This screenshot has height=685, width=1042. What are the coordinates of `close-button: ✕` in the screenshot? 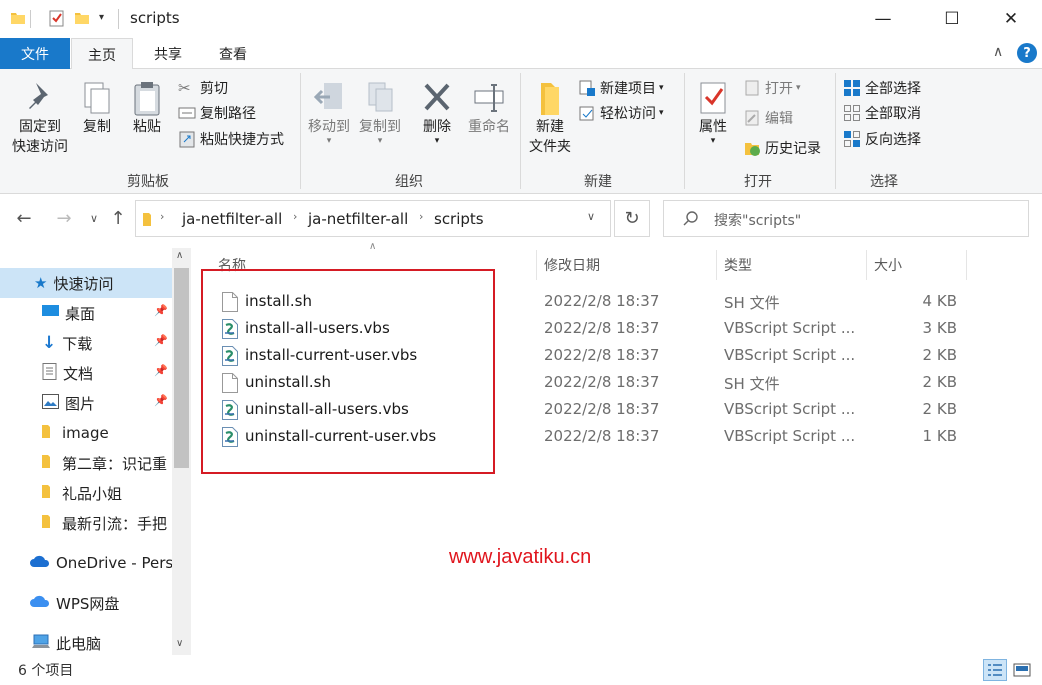 It's located at (1011, 19).